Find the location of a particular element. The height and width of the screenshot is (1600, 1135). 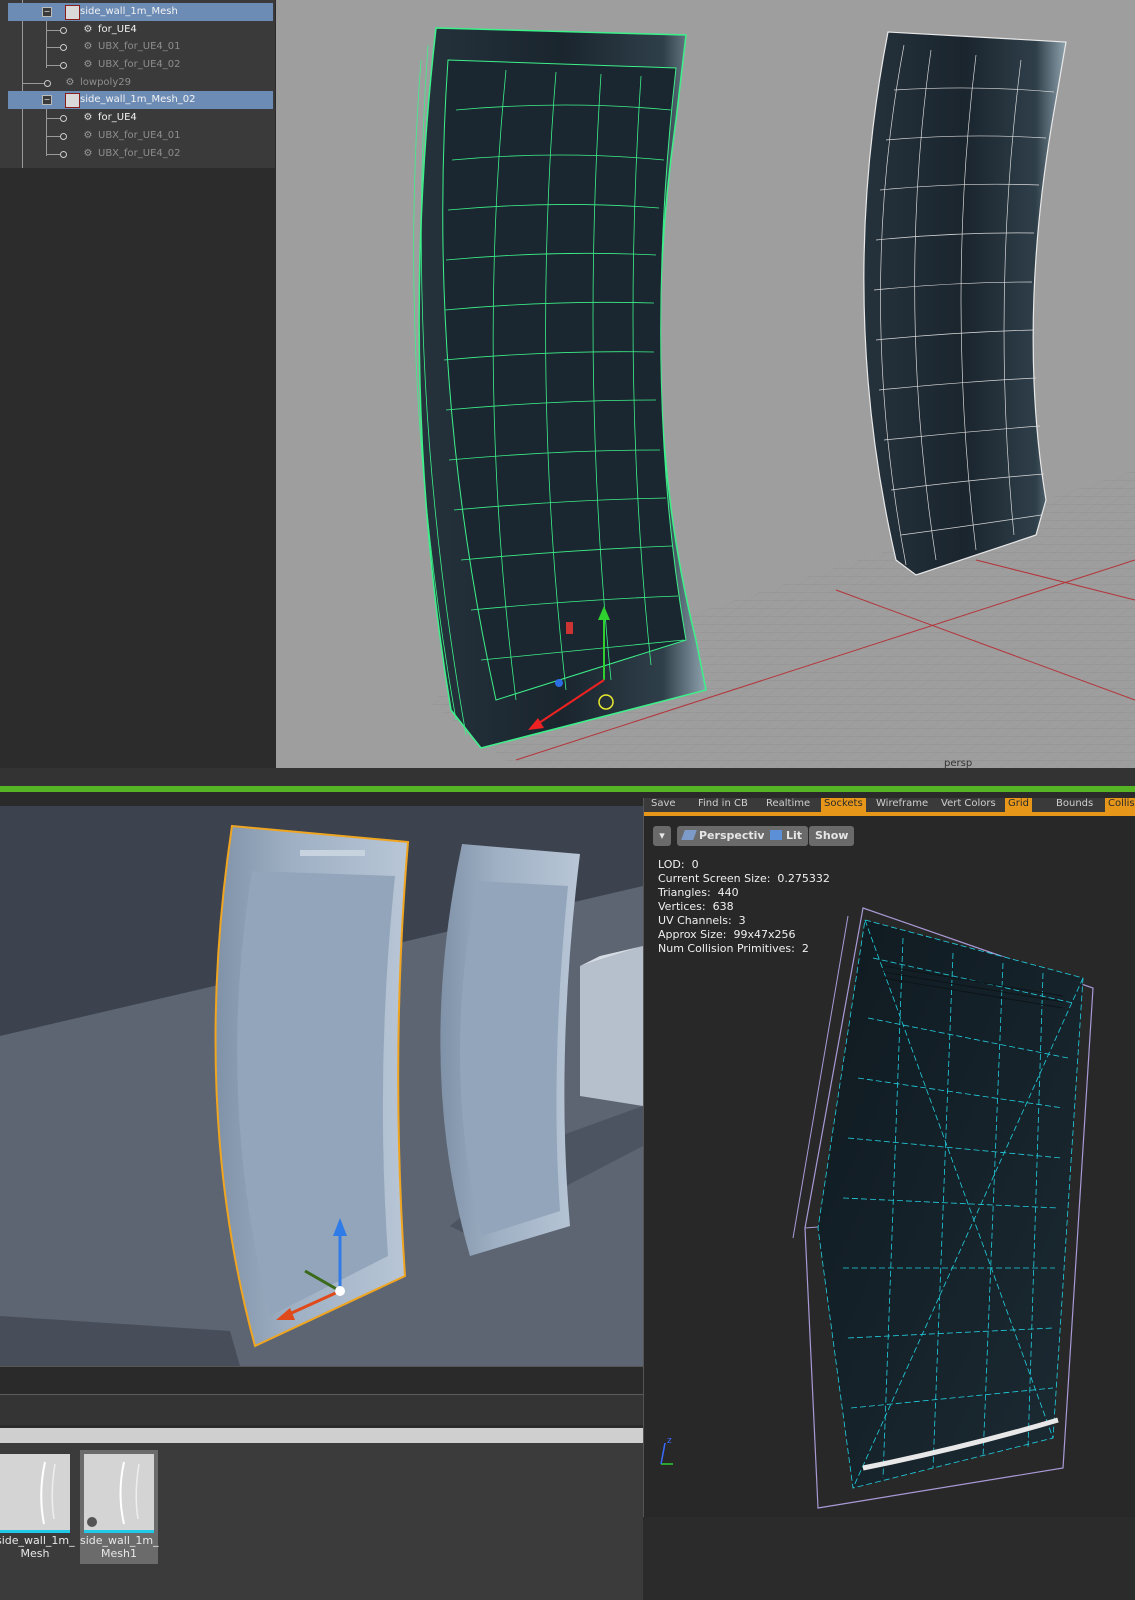

outliner-item-ubx-01-2: ⚙ UBX_for_UE4_01 is located at coordinates (137, 136).